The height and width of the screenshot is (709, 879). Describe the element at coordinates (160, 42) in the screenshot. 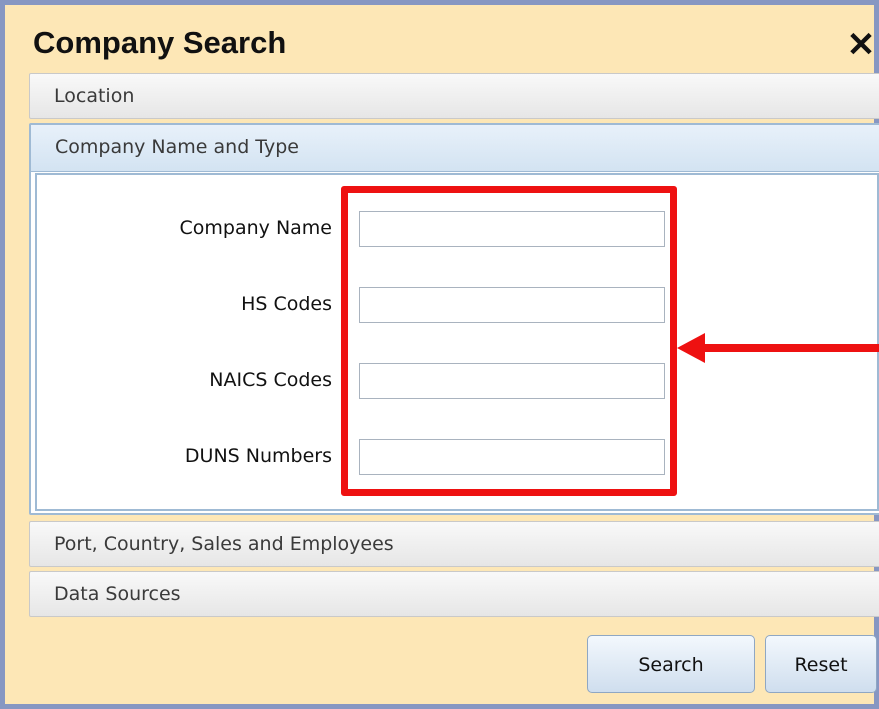

I see `dialog-title: Company Search` at that location.